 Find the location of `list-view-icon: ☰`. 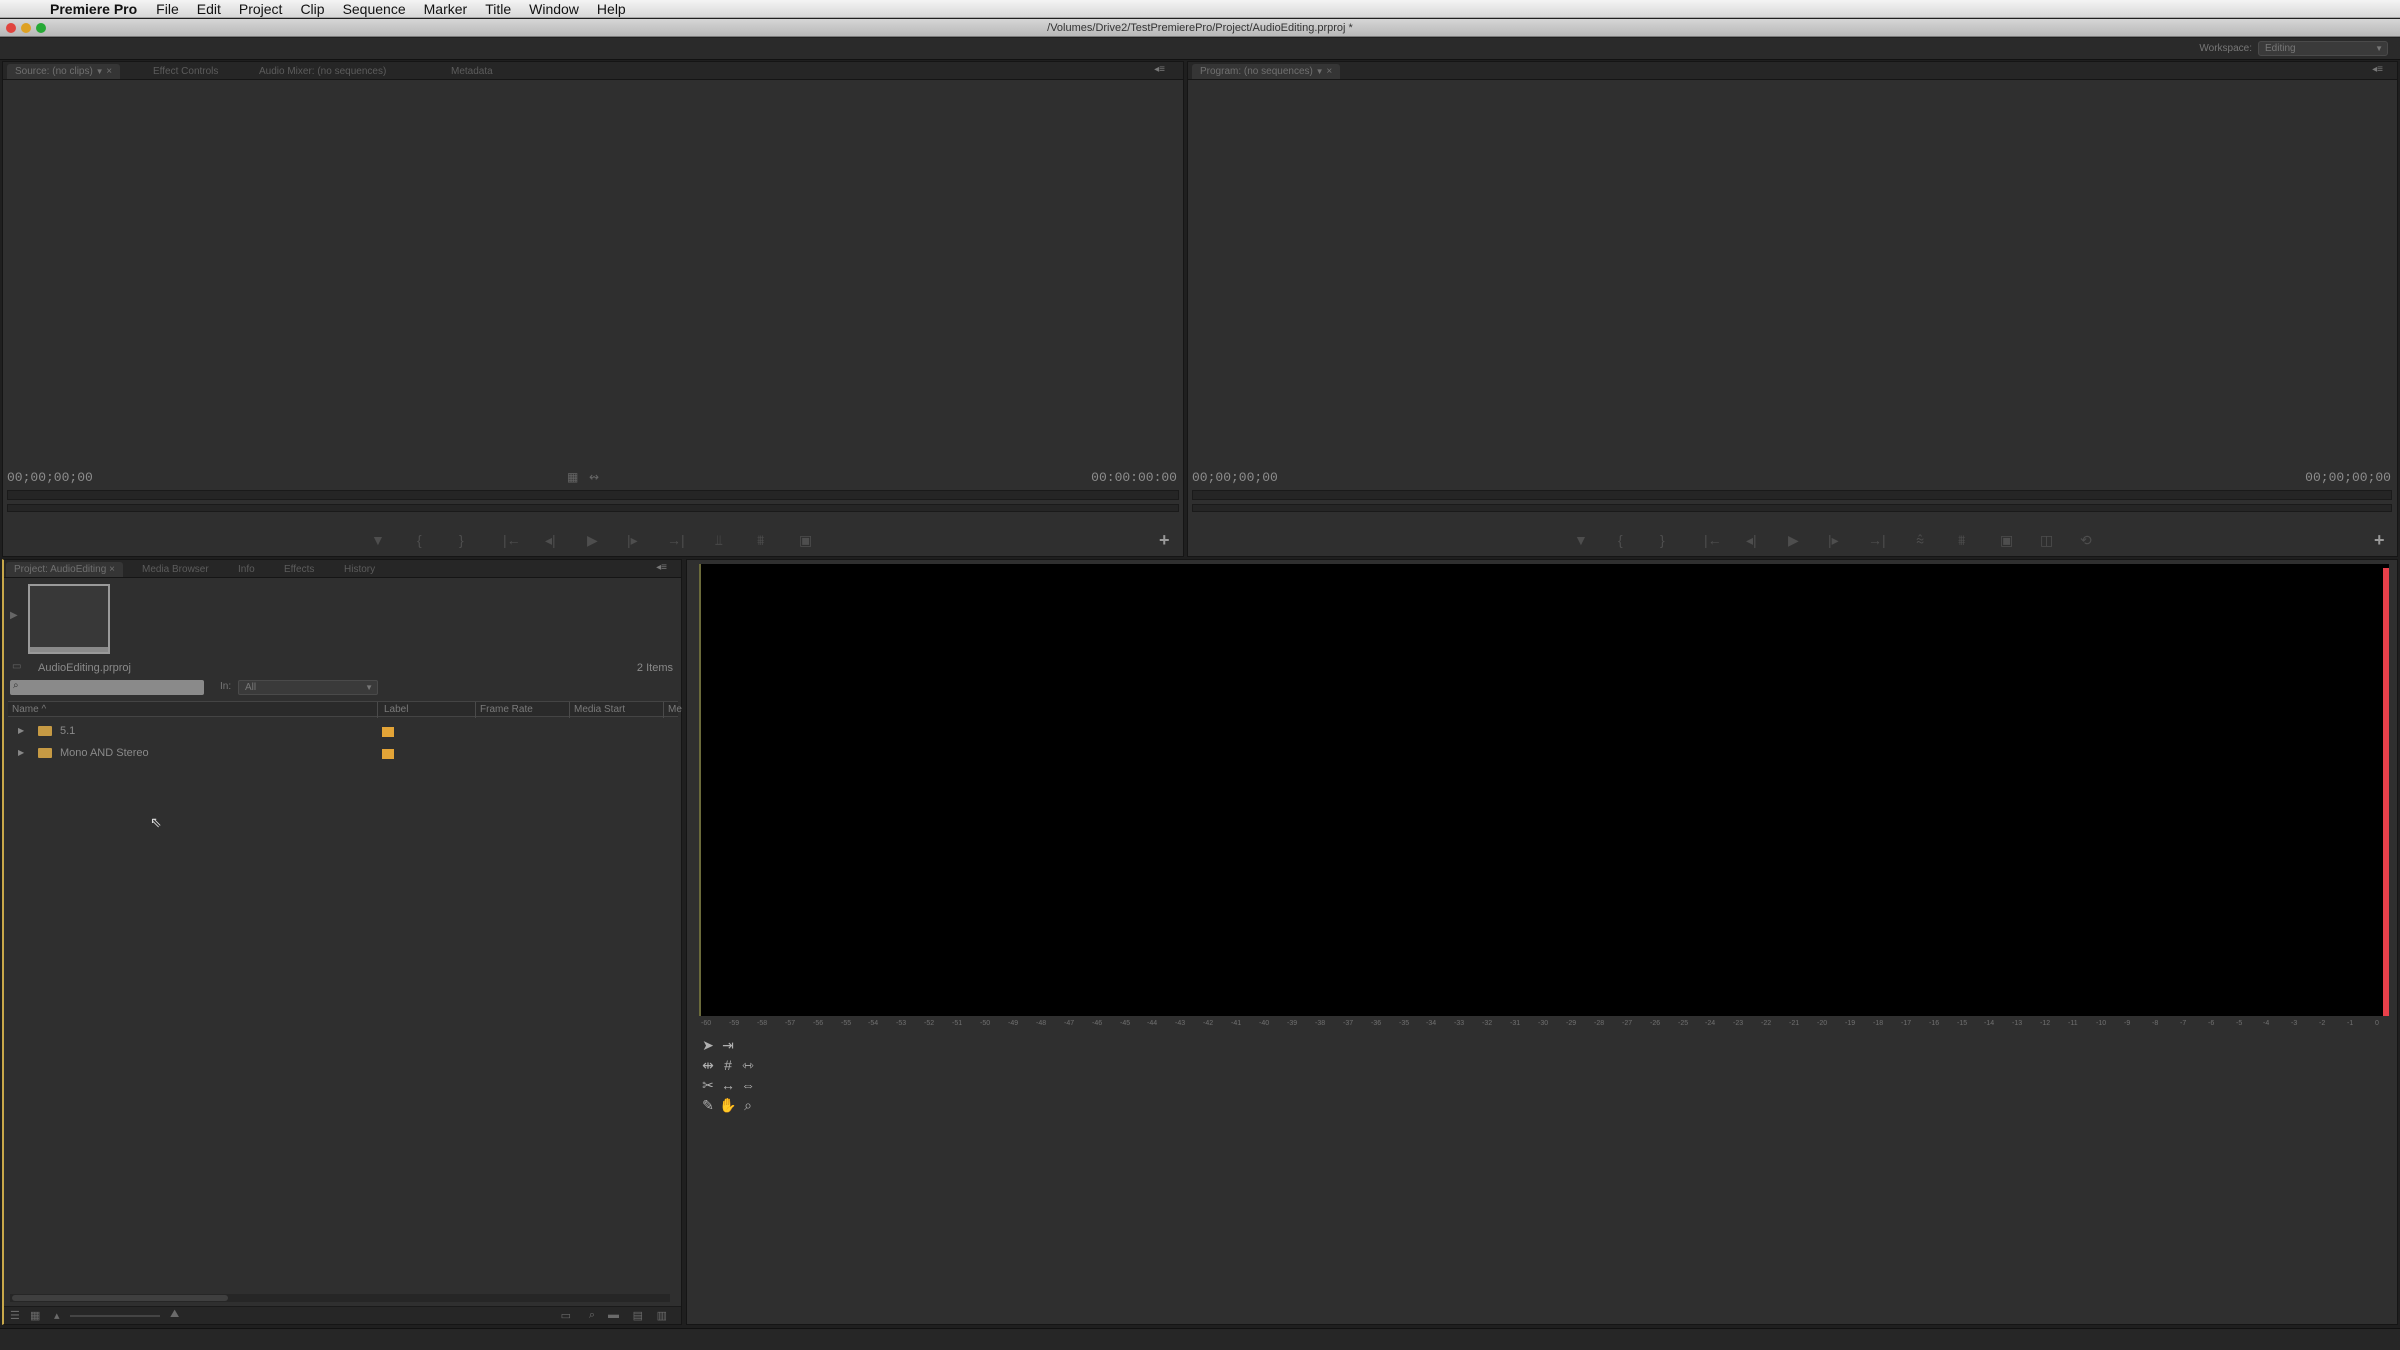

list-view-icon: ☰ is located at coordinates (15, 1315).